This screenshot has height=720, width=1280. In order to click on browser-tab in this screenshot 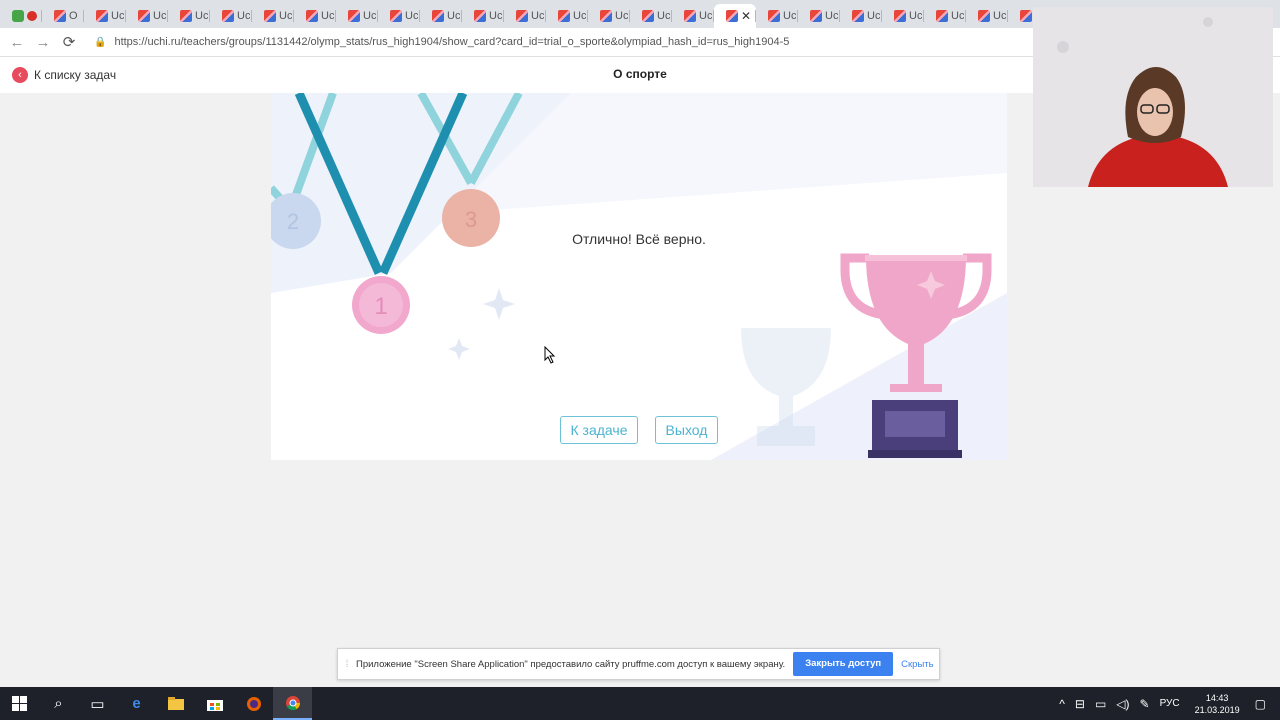, I will do `click(21, 16)`.